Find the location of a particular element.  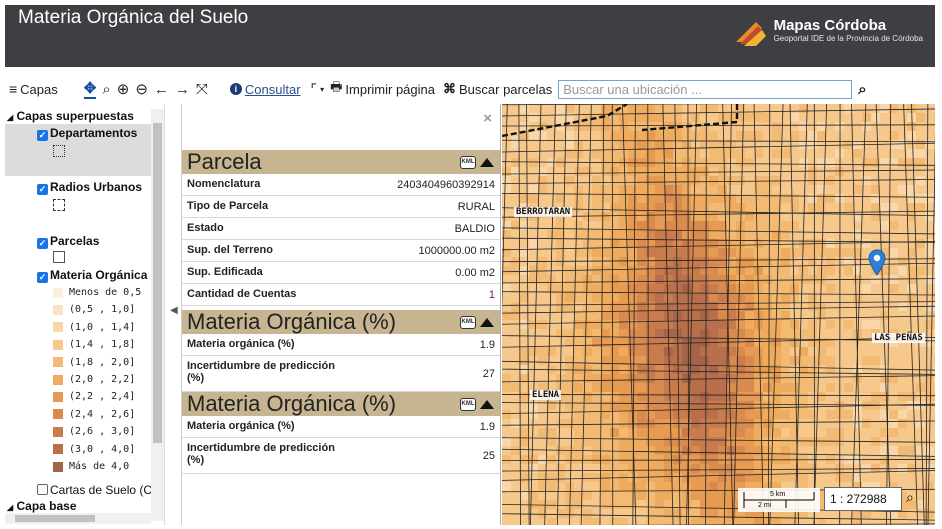

attribute-row: Tipo de Parcela RURAL is located at coordinates (341, 207).